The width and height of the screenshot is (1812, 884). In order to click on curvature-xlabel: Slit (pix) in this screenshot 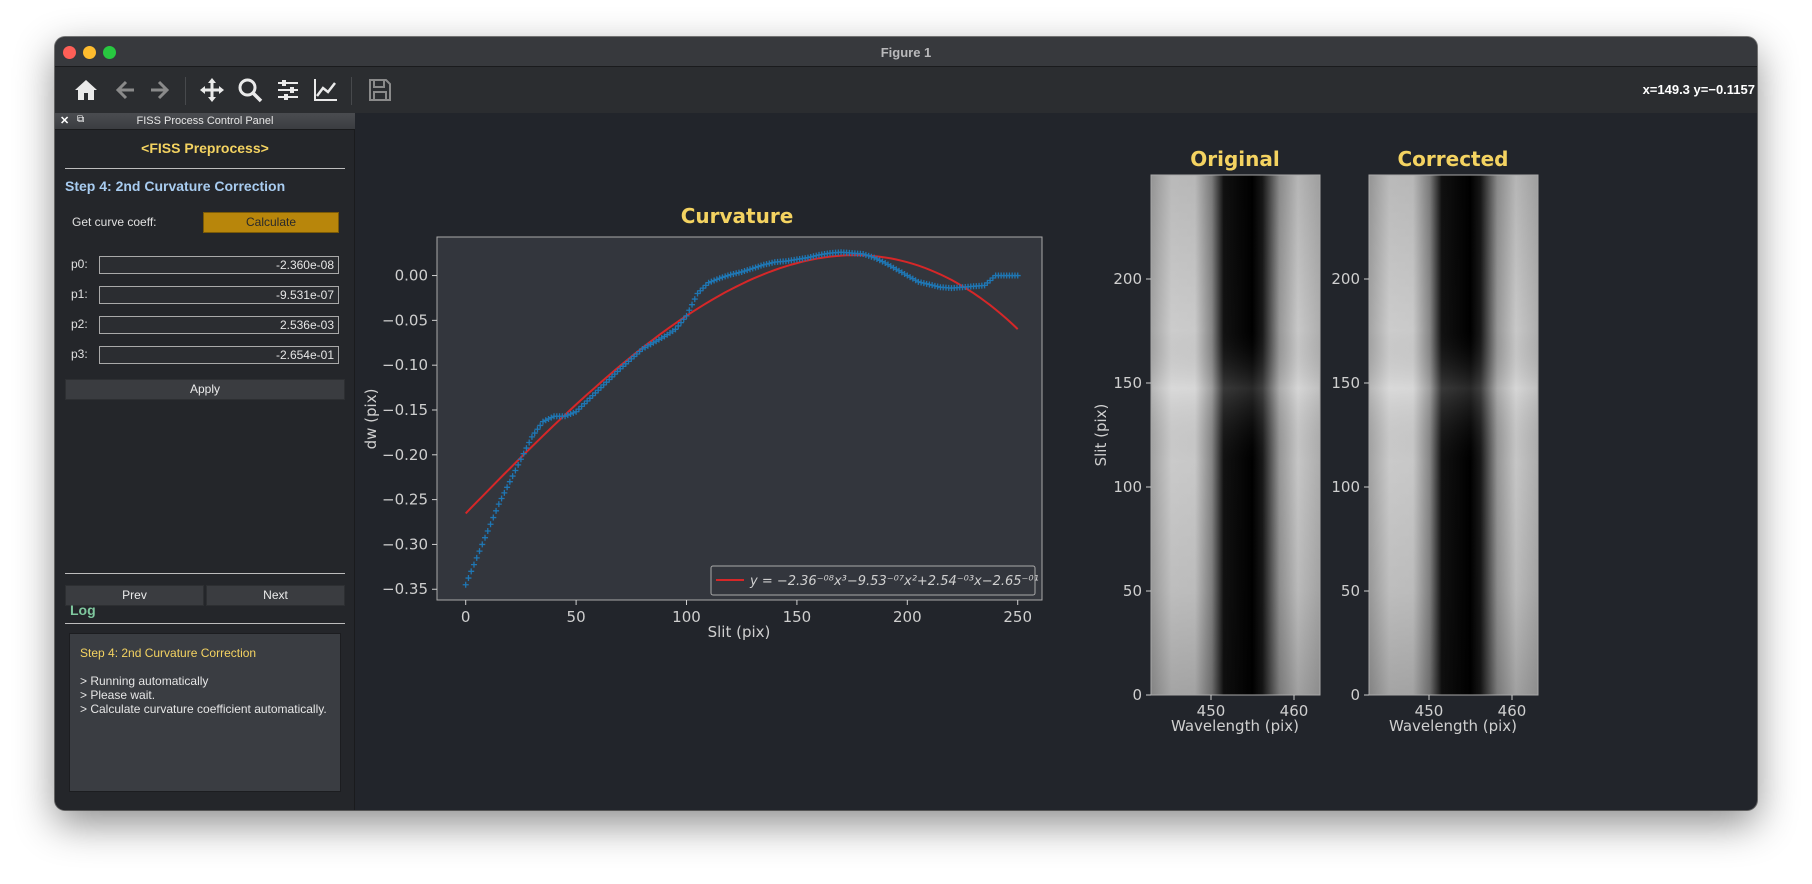, I will do `click(739, 632)`.